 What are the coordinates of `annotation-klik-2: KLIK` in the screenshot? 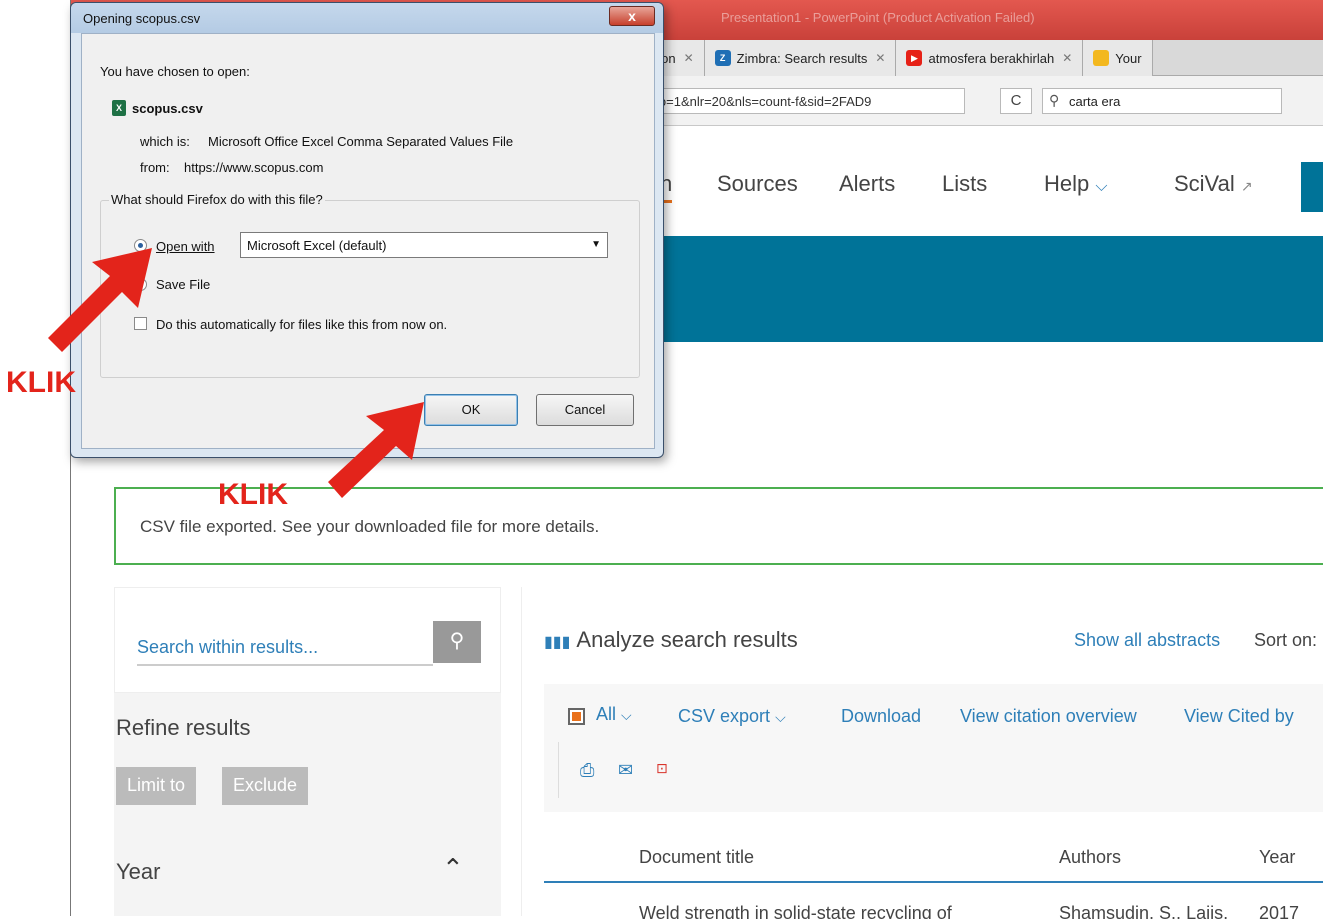 It's located at (253, 494).